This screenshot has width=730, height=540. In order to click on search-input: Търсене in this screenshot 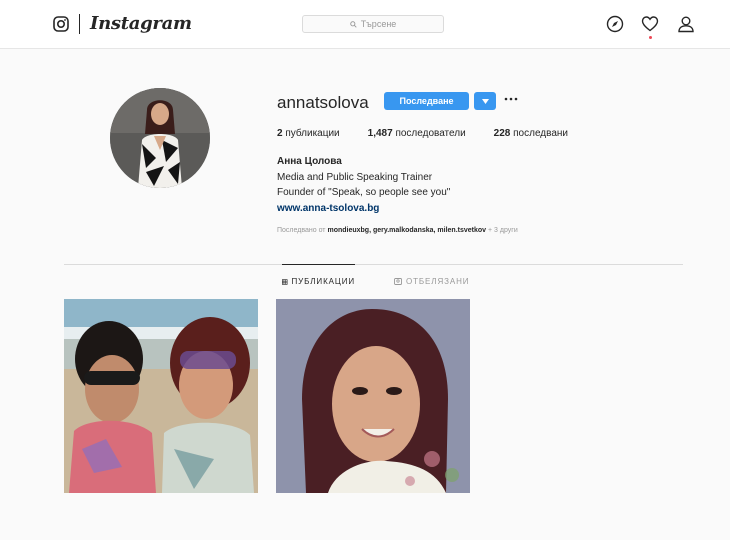, I will do `click(373, 24)`.